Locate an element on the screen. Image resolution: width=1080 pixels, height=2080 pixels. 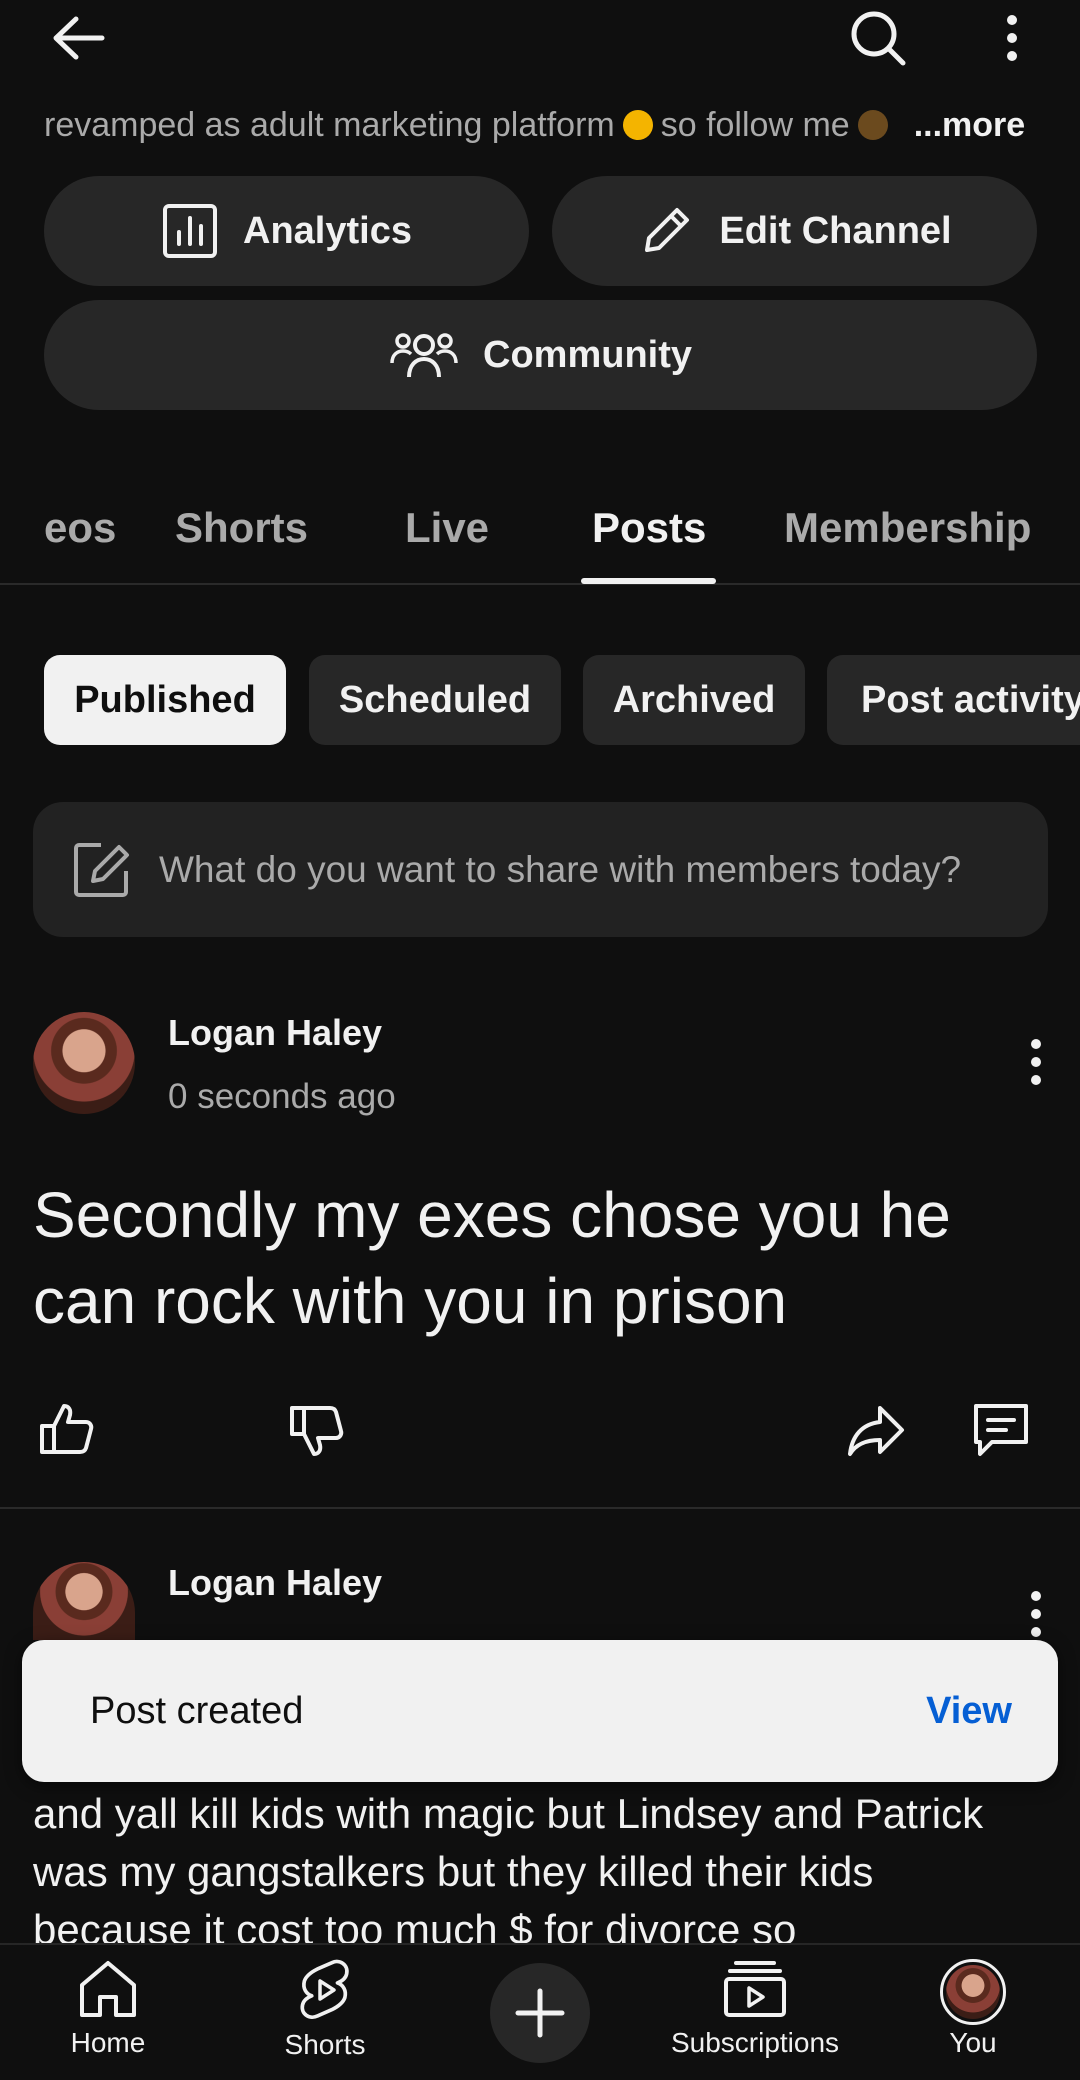
chip-scheduled: Scheduled is located at coordinates (435, 700).